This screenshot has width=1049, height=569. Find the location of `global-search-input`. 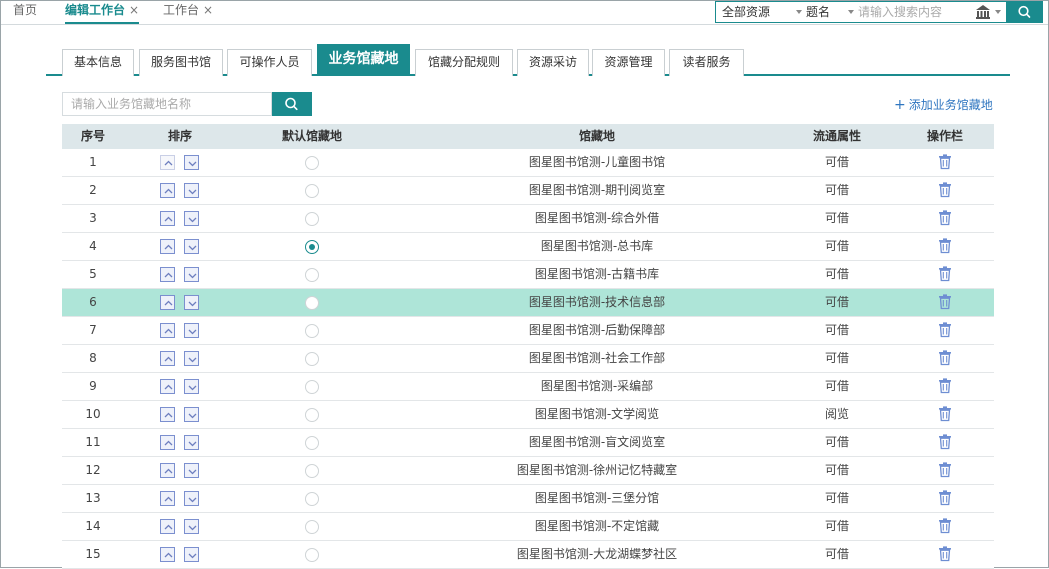

global-search-input is located at coordinates (917, 12).